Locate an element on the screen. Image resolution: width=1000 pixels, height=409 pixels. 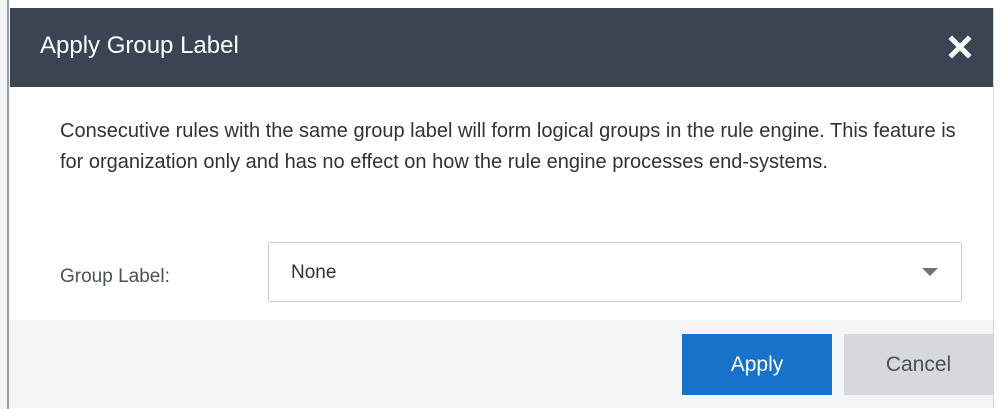
group-label-selected-value: None is located at coordinates (314, 272).